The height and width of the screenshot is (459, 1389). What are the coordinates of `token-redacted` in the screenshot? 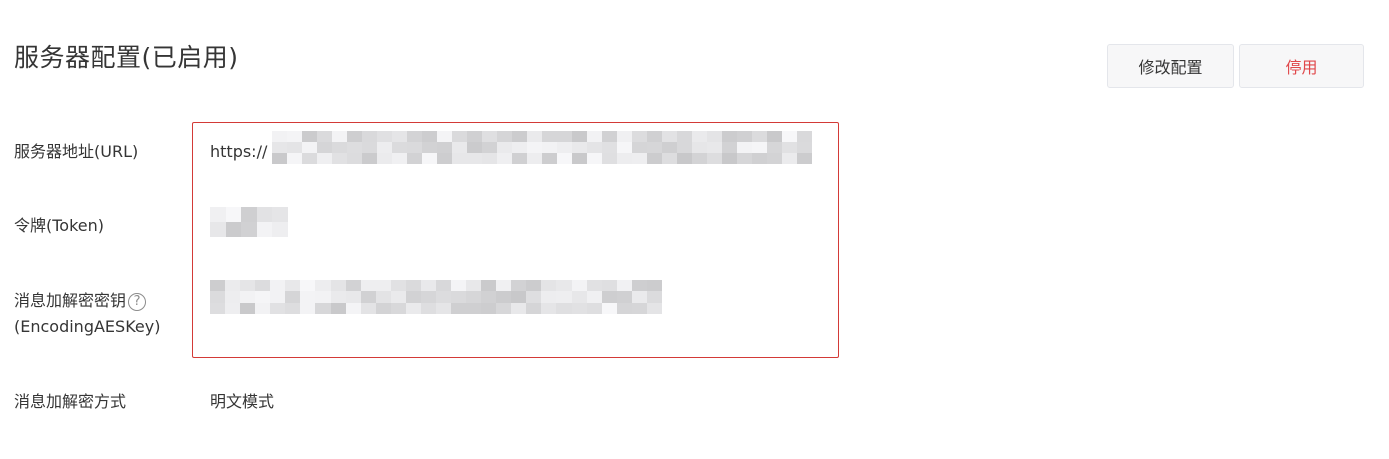 It's located at (249, 222).